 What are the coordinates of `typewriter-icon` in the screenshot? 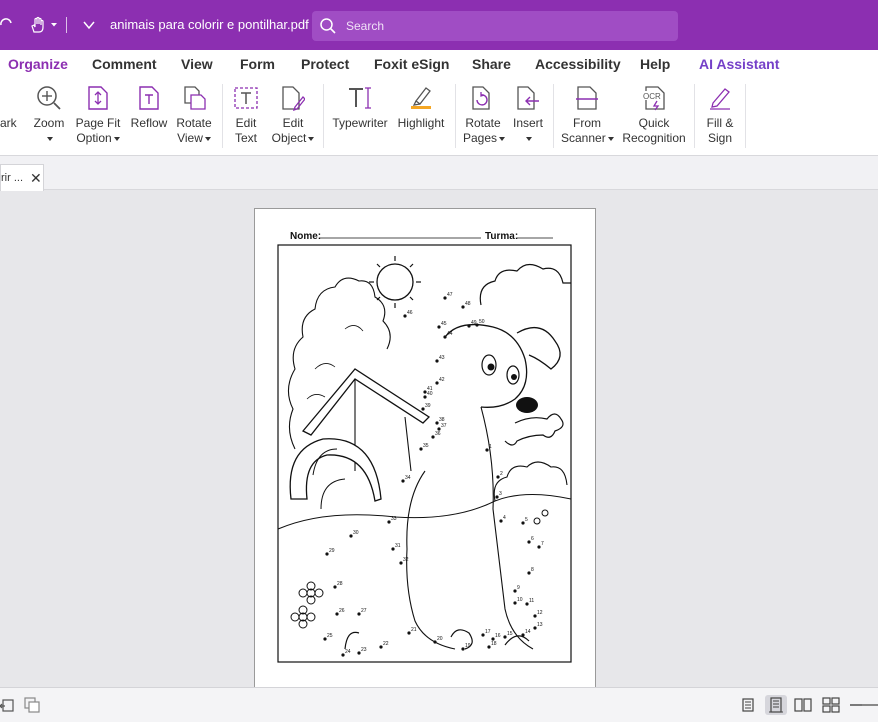 It's located at (360, 98).